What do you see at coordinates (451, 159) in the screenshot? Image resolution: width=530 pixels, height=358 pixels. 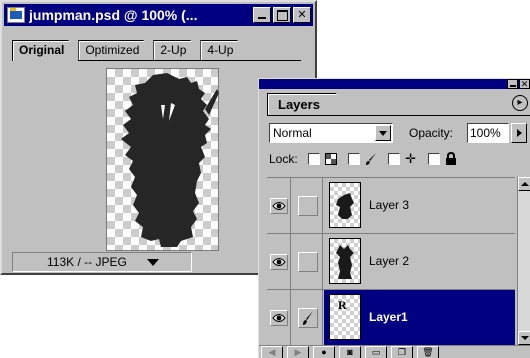 I see `padlock-icon` at bounding box center [451, 159].